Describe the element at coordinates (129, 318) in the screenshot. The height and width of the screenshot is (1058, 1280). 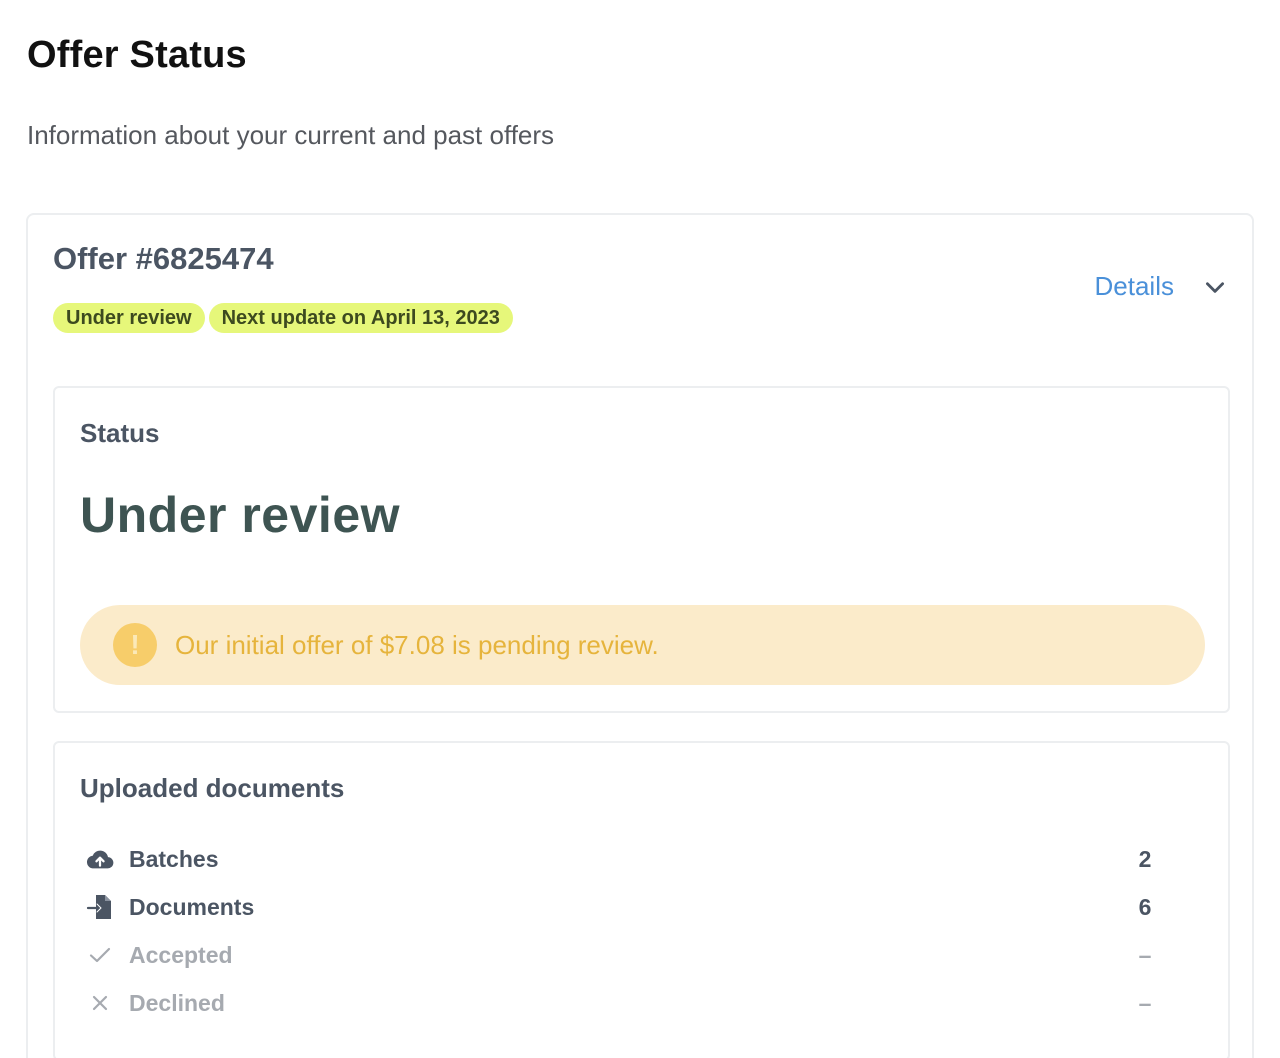
I see `status-badge: Under review` at that location.